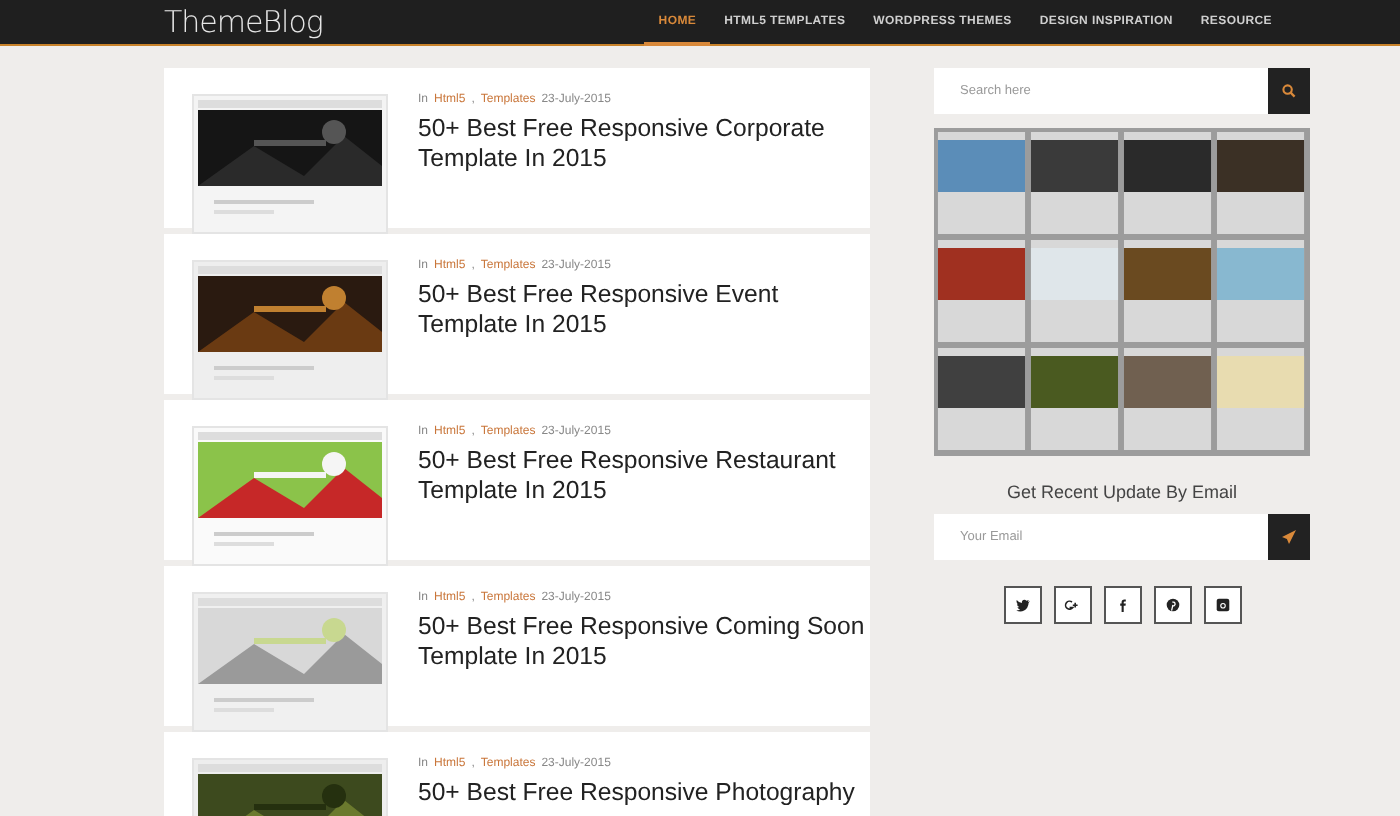 The width and height of the screenshot is (1400, 816). I want to click on paper-plane-icon, so click(1289, 537).